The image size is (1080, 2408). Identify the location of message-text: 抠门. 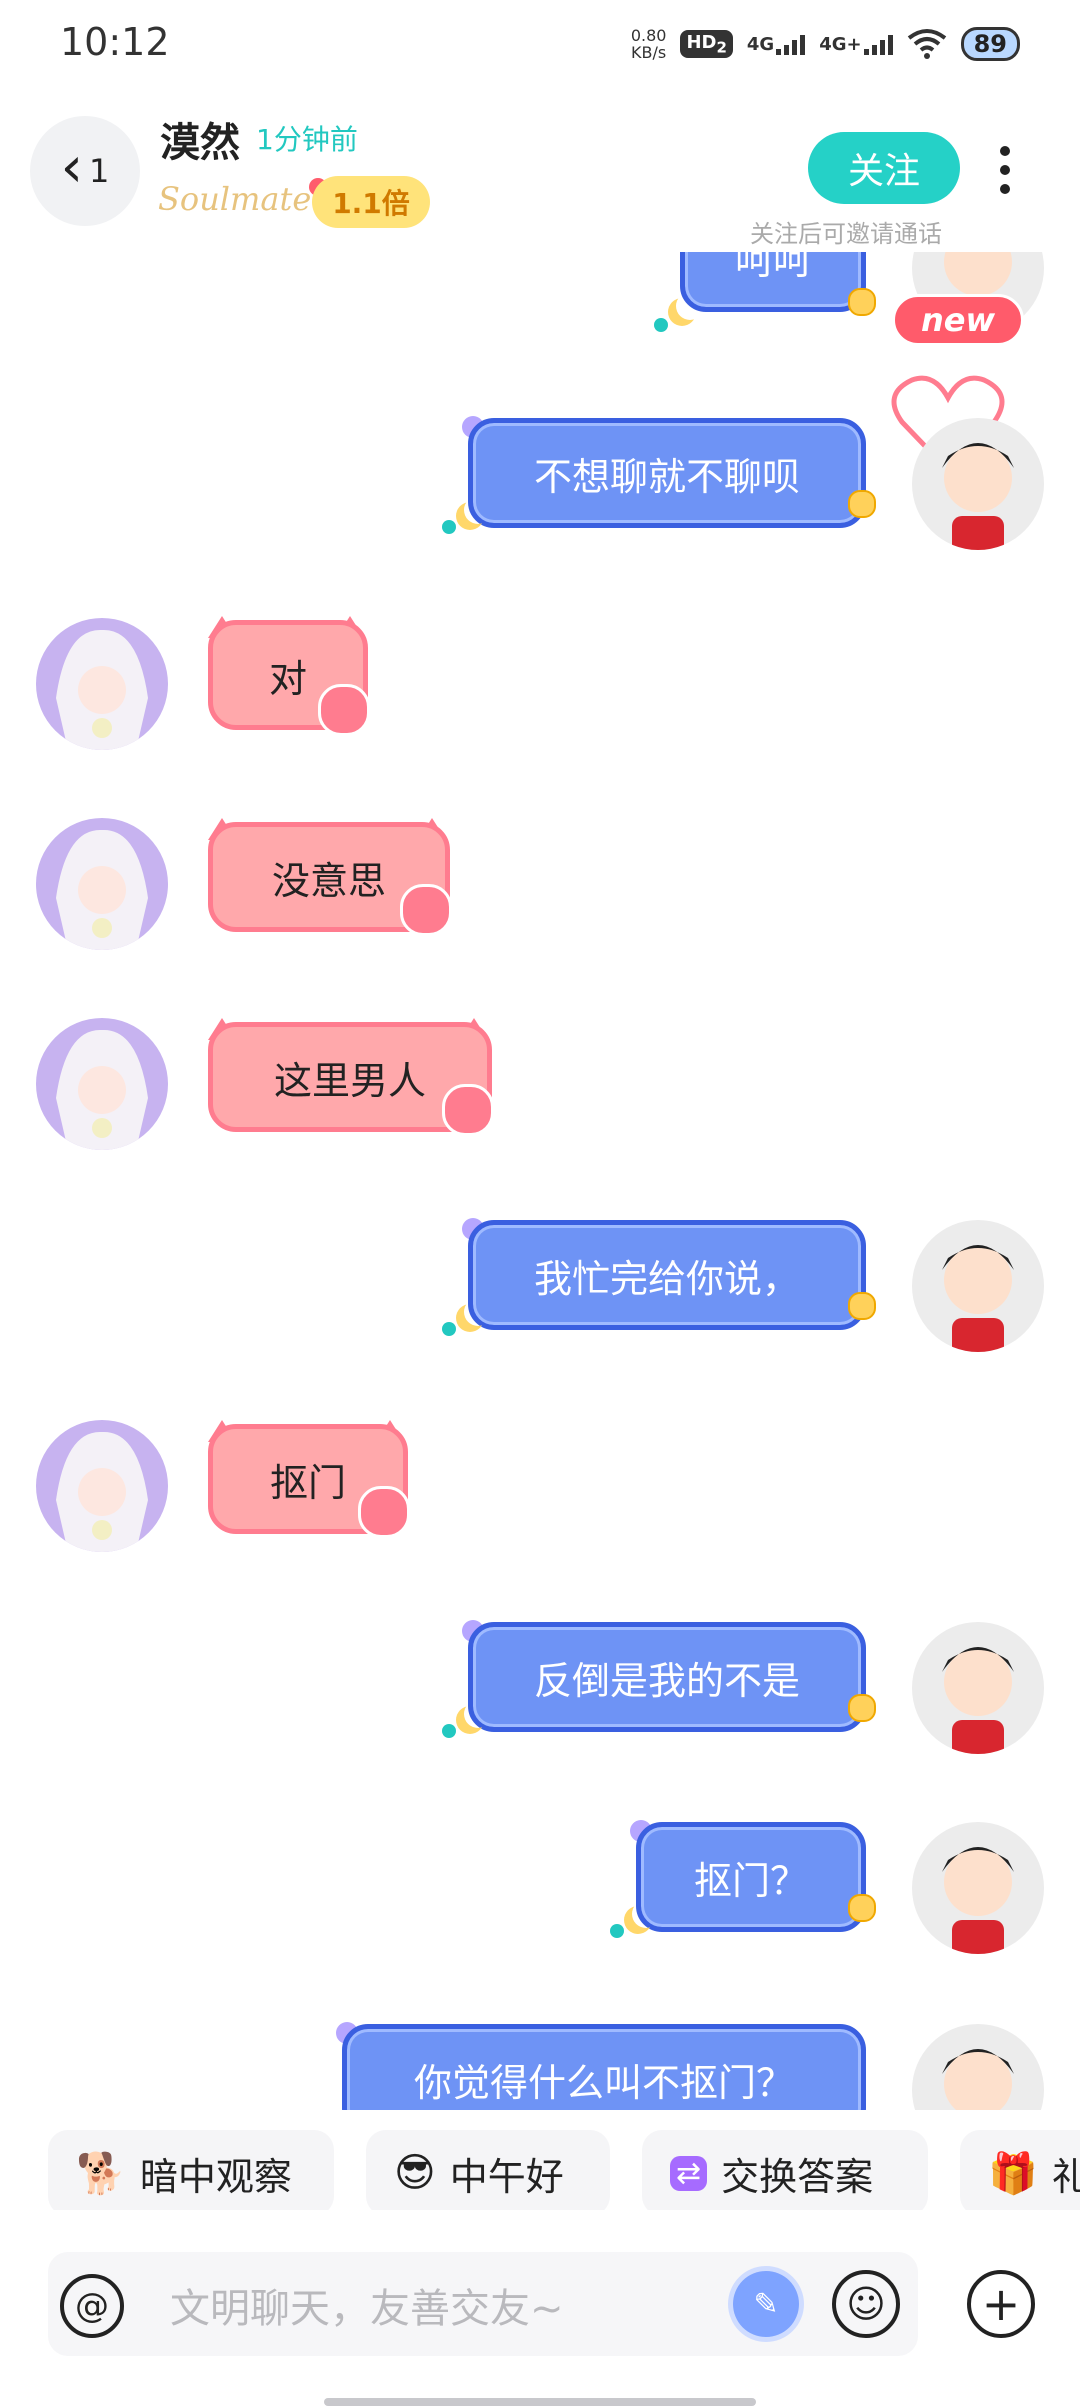
(307, 1482).